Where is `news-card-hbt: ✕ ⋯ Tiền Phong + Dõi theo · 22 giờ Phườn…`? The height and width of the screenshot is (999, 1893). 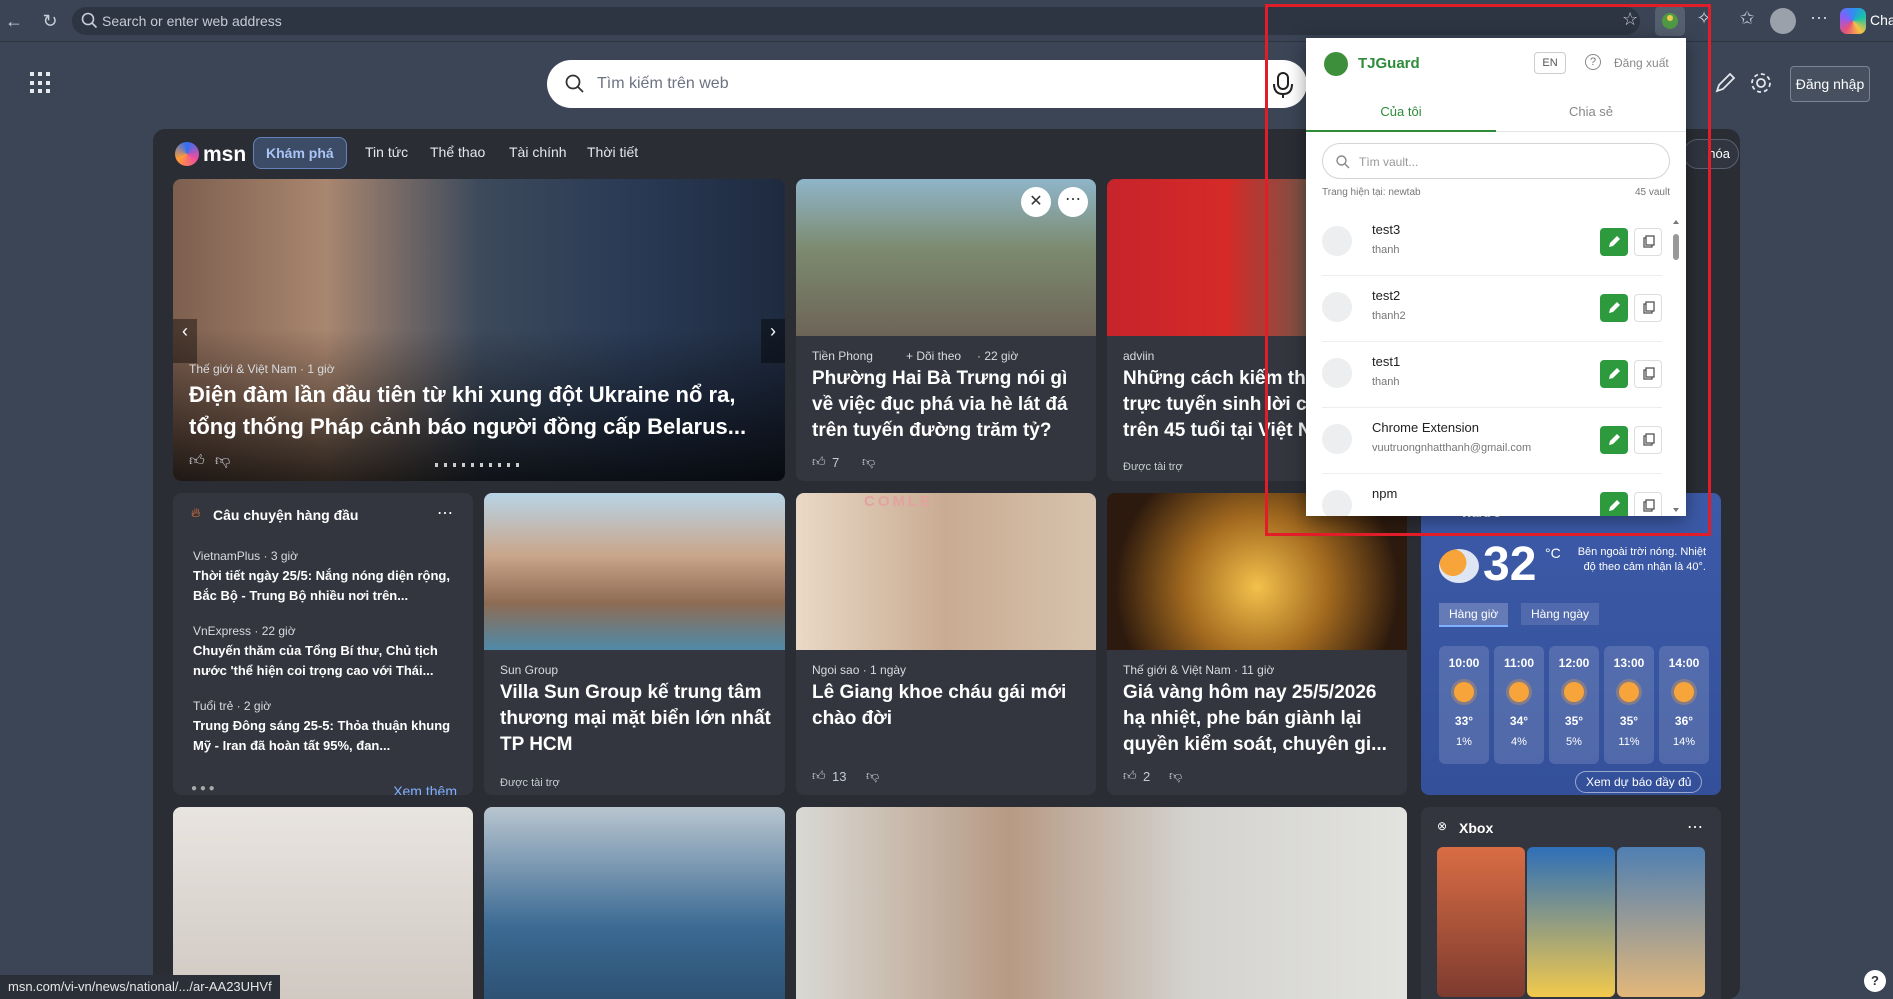 news-card-hbt: ✕ ⋯ Tiền Phong + Dõi theo · 22 giờ Phườn… is located at coordinates (946, 330).